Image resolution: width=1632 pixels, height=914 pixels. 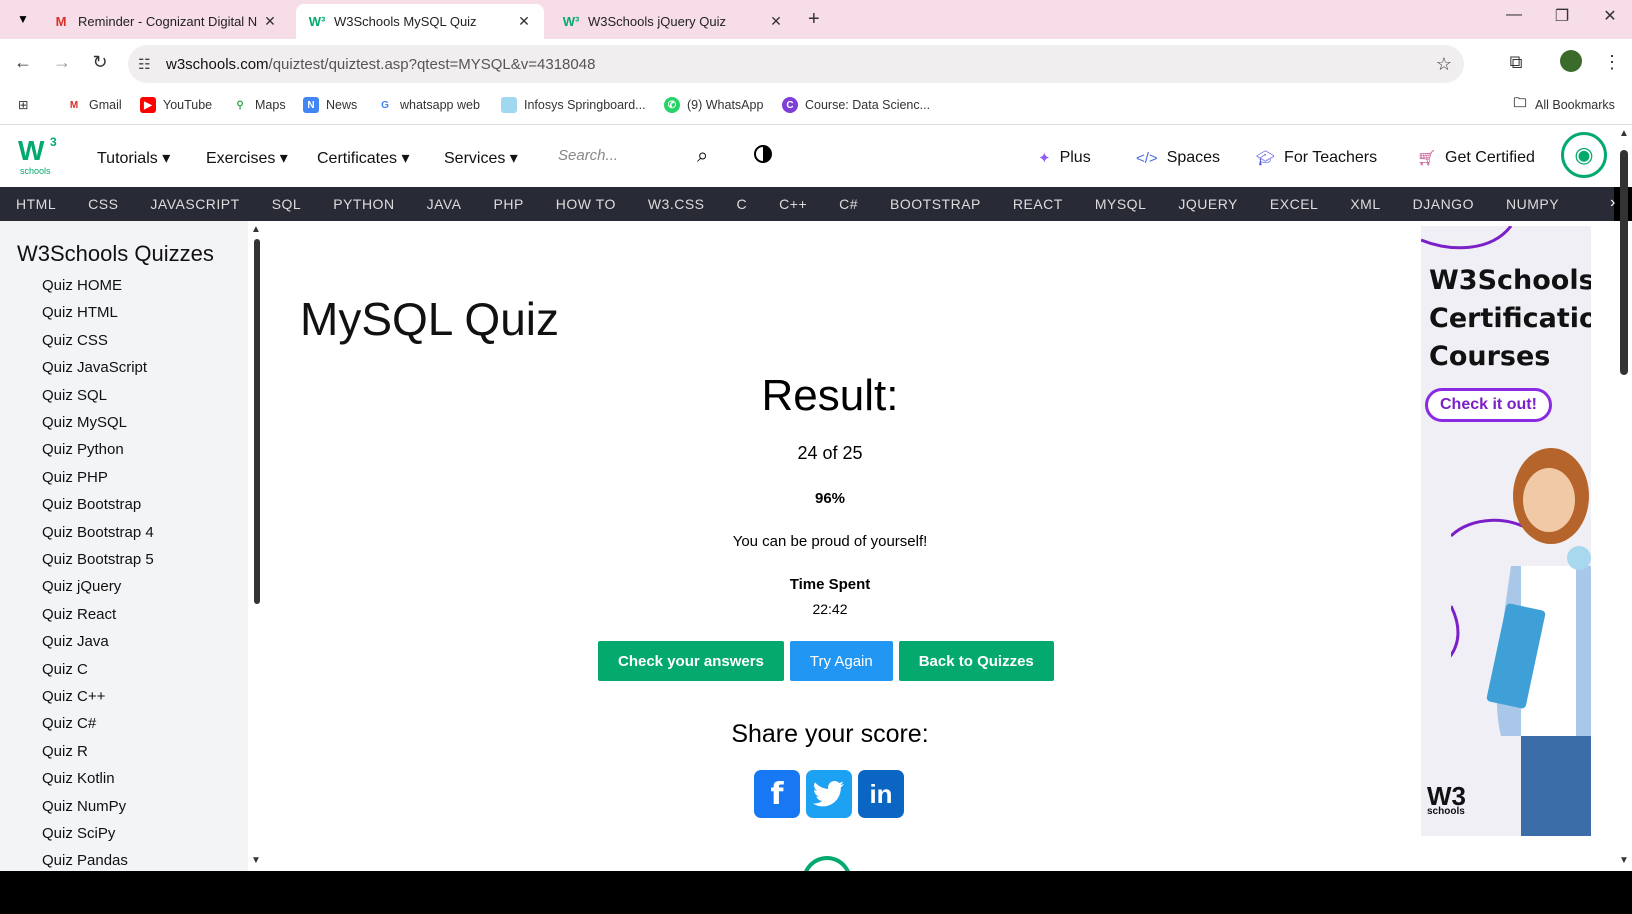 I want to click on sidebar-item-quiz-bootstrap-5: Quiz Bootstrap 5, so click(x=98, y=559).